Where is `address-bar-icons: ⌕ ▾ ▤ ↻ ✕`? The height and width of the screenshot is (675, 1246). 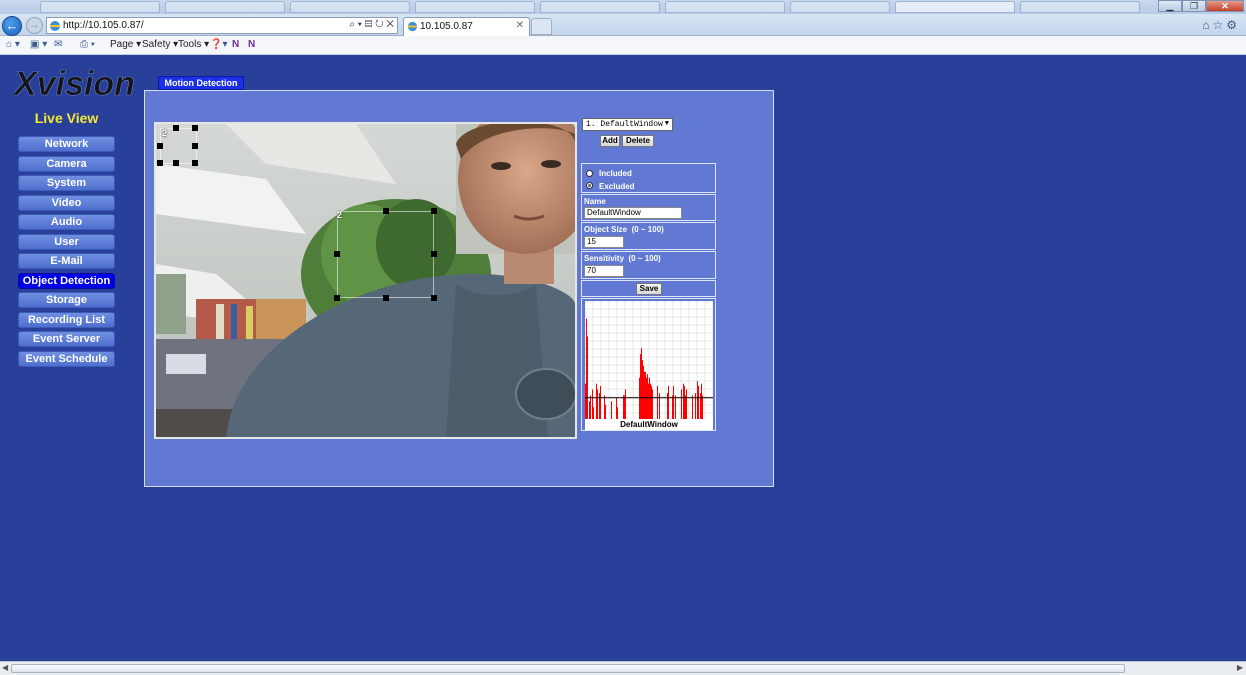
address-bar-icons: ⌕ ▾ ▤ ↻ ✕ is located at coordinates (371, 24).